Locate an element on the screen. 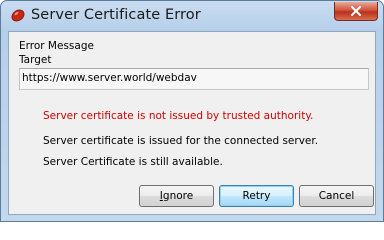 The image size is (384, 240). ignore-button: Ignore is located at coordinates (176, 196).